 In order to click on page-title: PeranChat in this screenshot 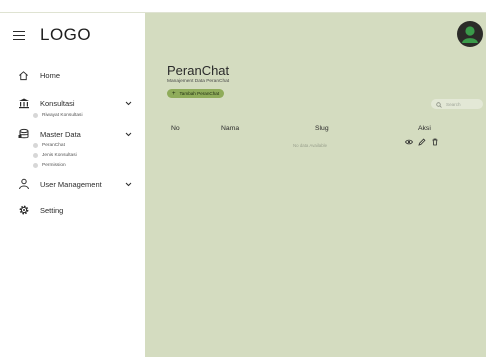, I will do `click(198, 70)`.